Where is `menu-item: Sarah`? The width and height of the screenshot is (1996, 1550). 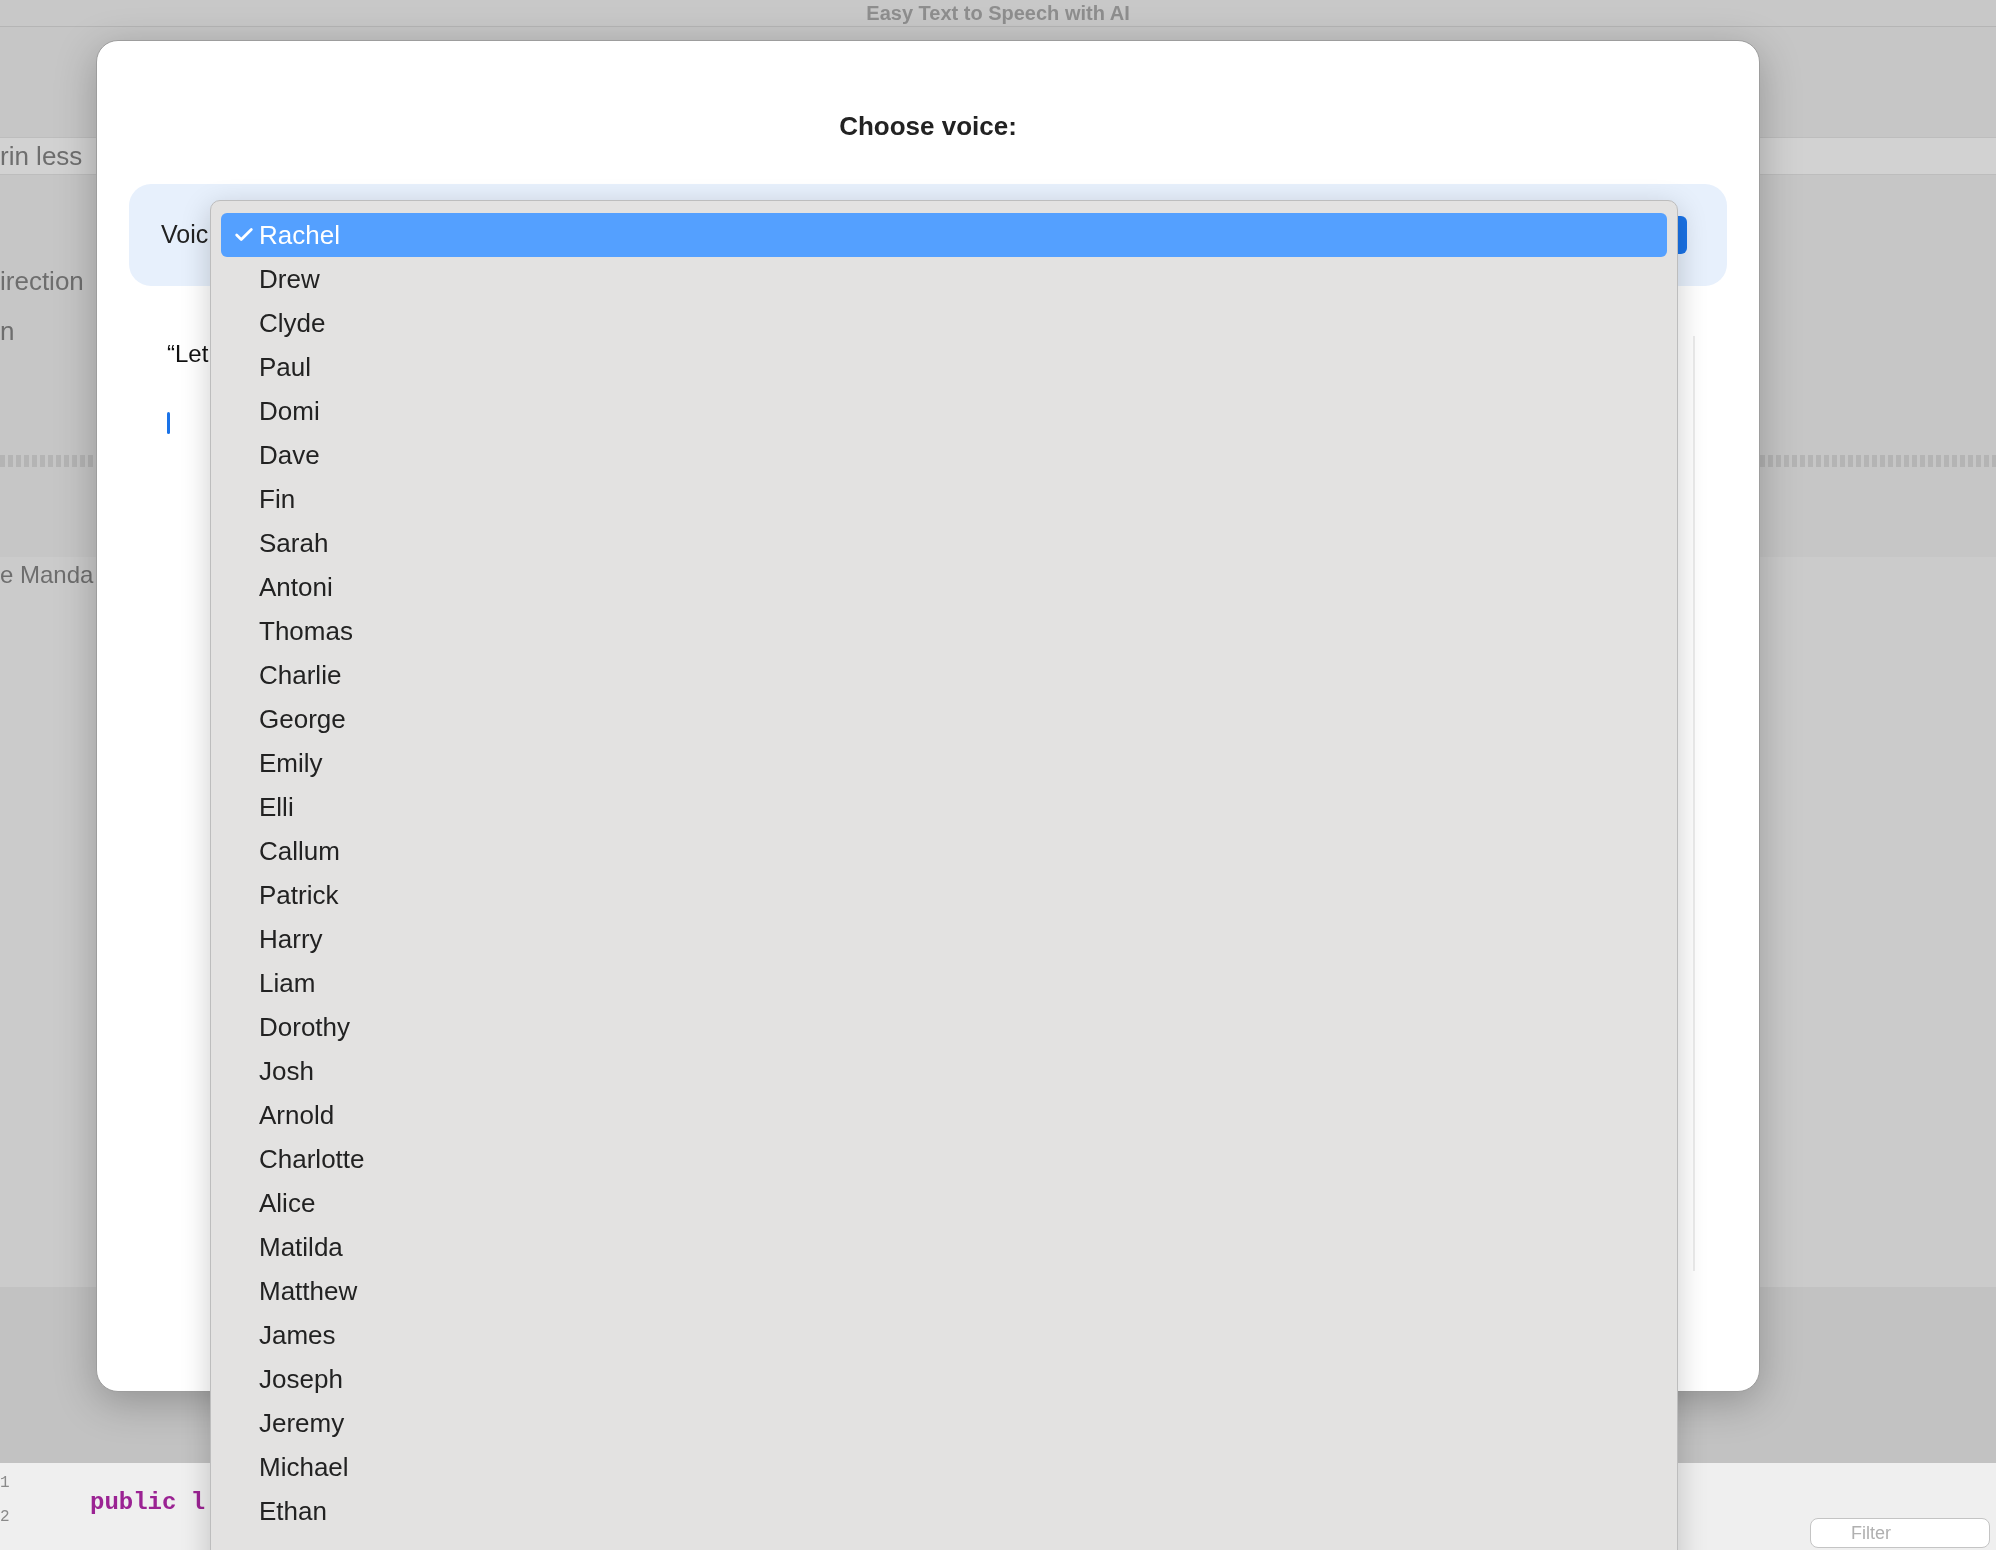 menu-item: Sarah is located at coordinates (944, 543).